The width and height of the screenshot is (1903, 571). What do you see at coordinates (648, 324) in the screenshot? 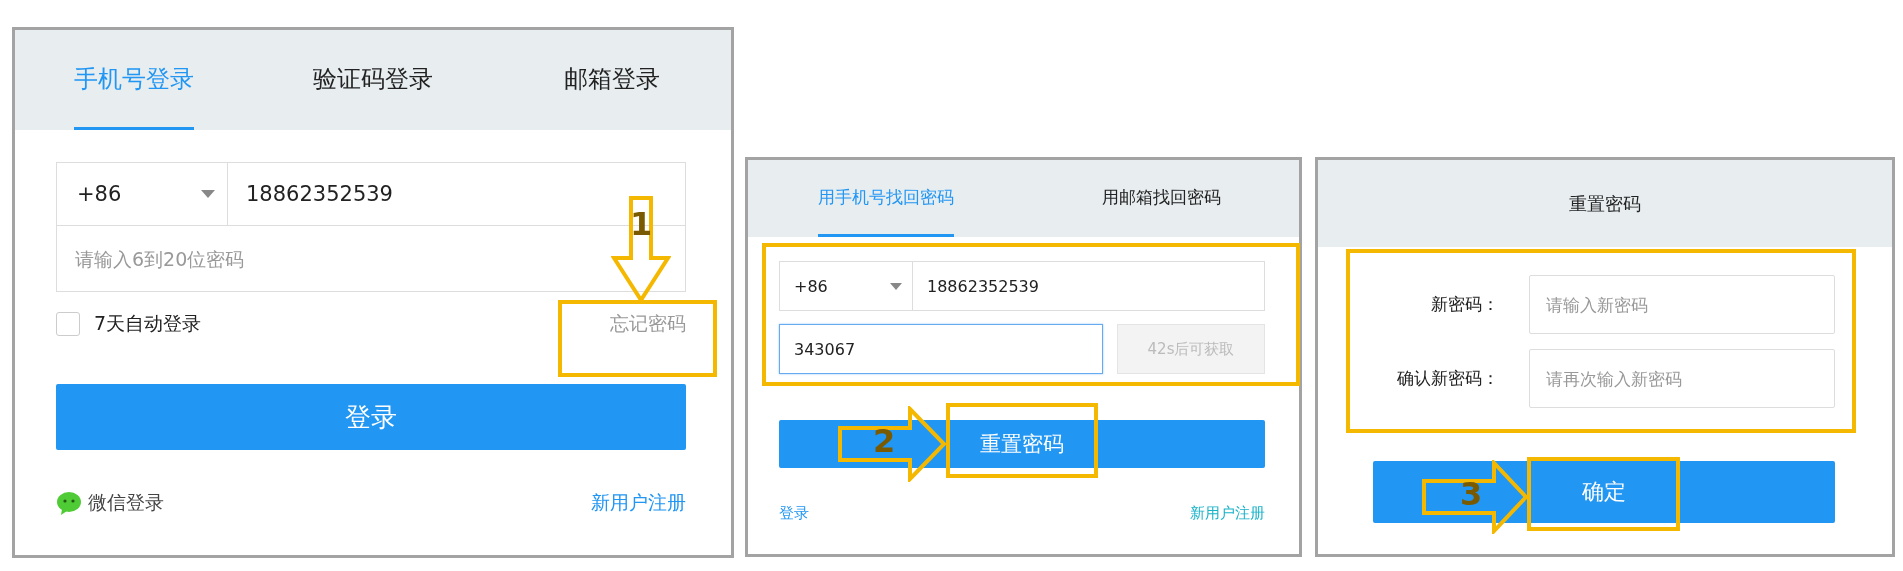
I see `forgot-password-link: 忘记密码` at bounding box center [648, 324].